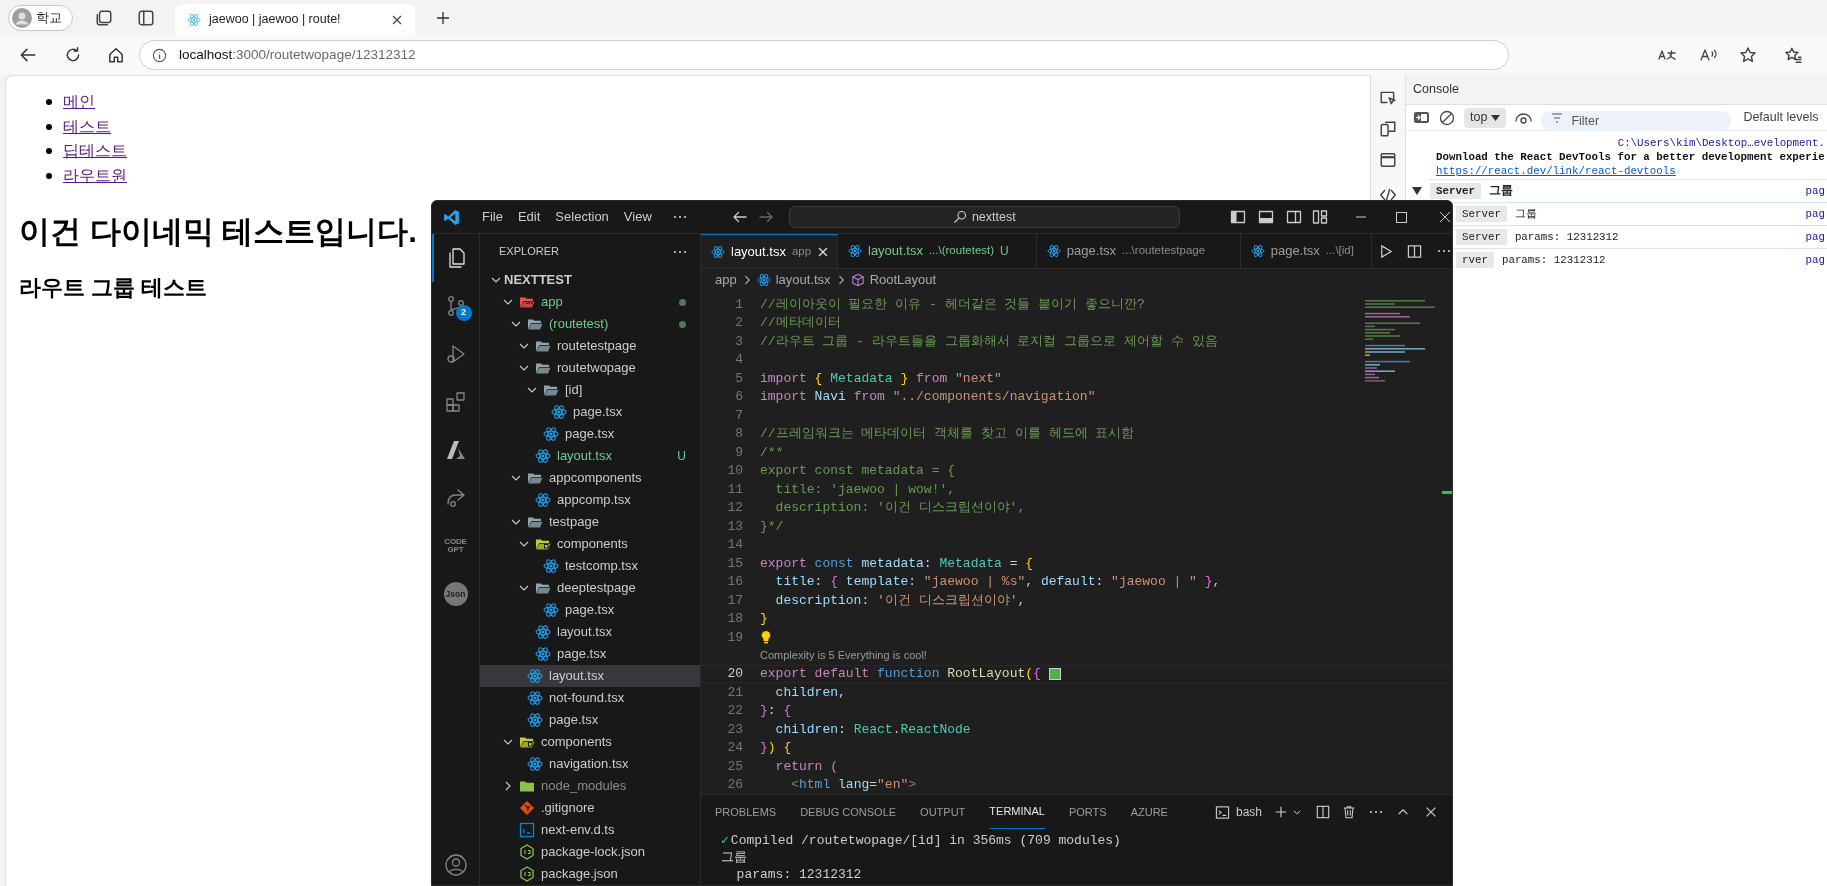 The width and height of the screenshot is (1827, 886). I want to click on panel-tab: TERMINAL, so click(1017, 812).